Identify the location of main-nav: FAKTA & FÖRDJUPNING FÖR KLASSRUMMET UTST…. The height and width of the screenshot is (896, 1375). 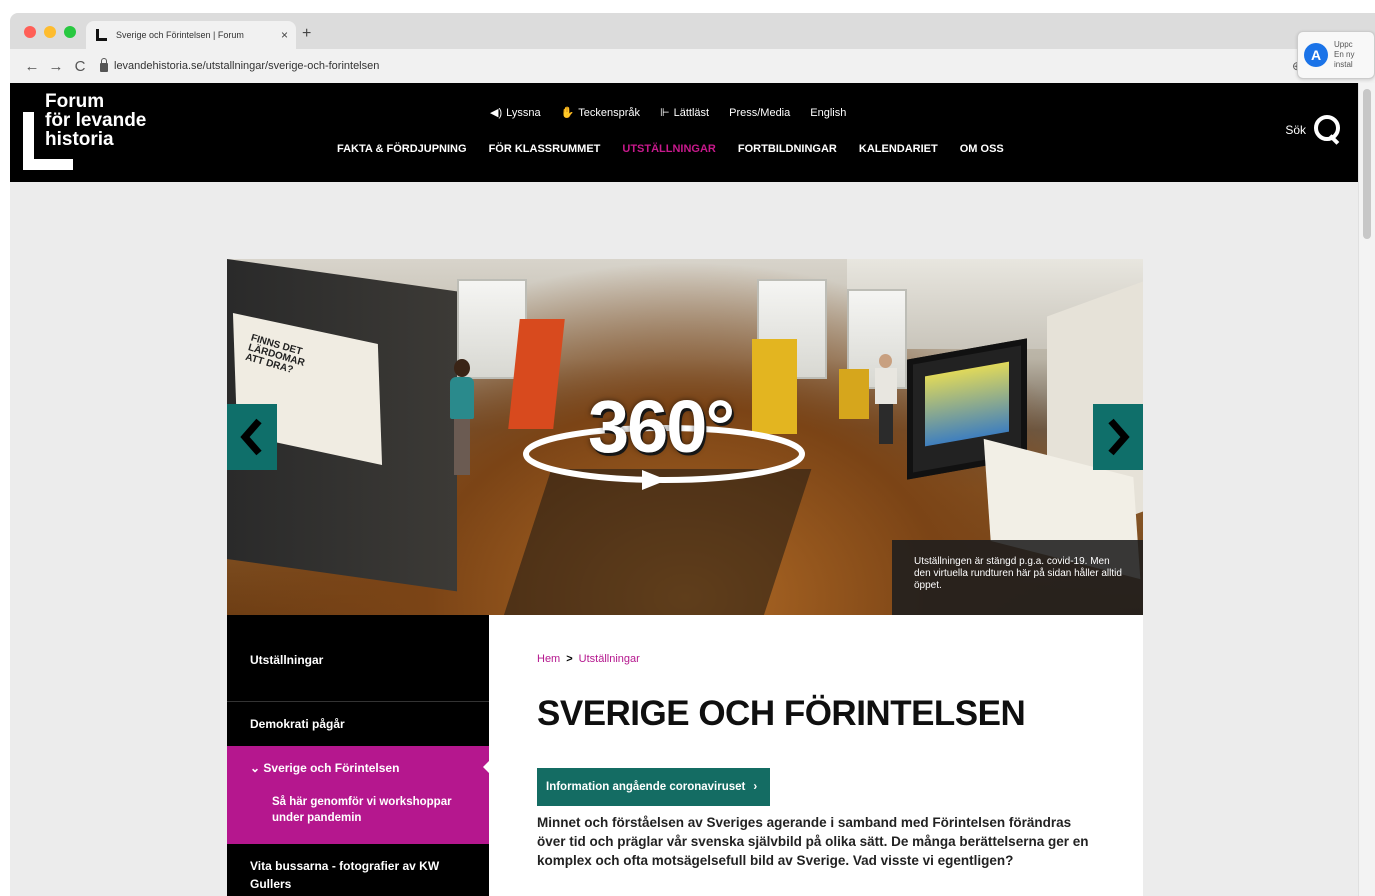
(670, 149).